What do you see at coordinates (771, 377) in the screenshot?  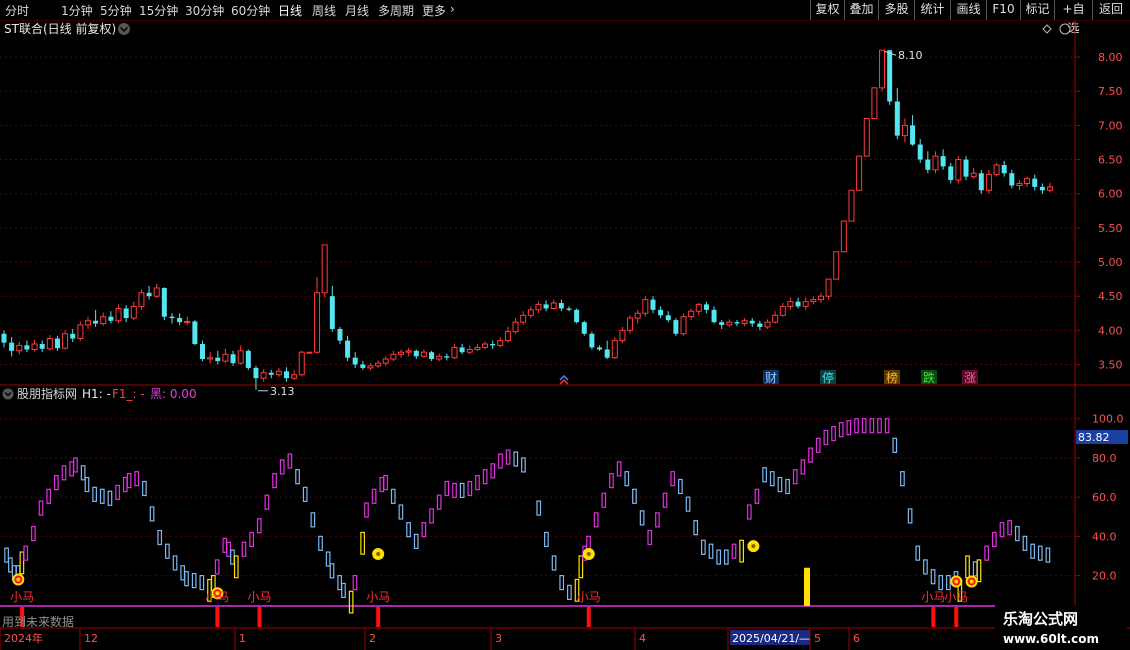 I see `event-marker-finance: 财` at bounding box center [771, 377].